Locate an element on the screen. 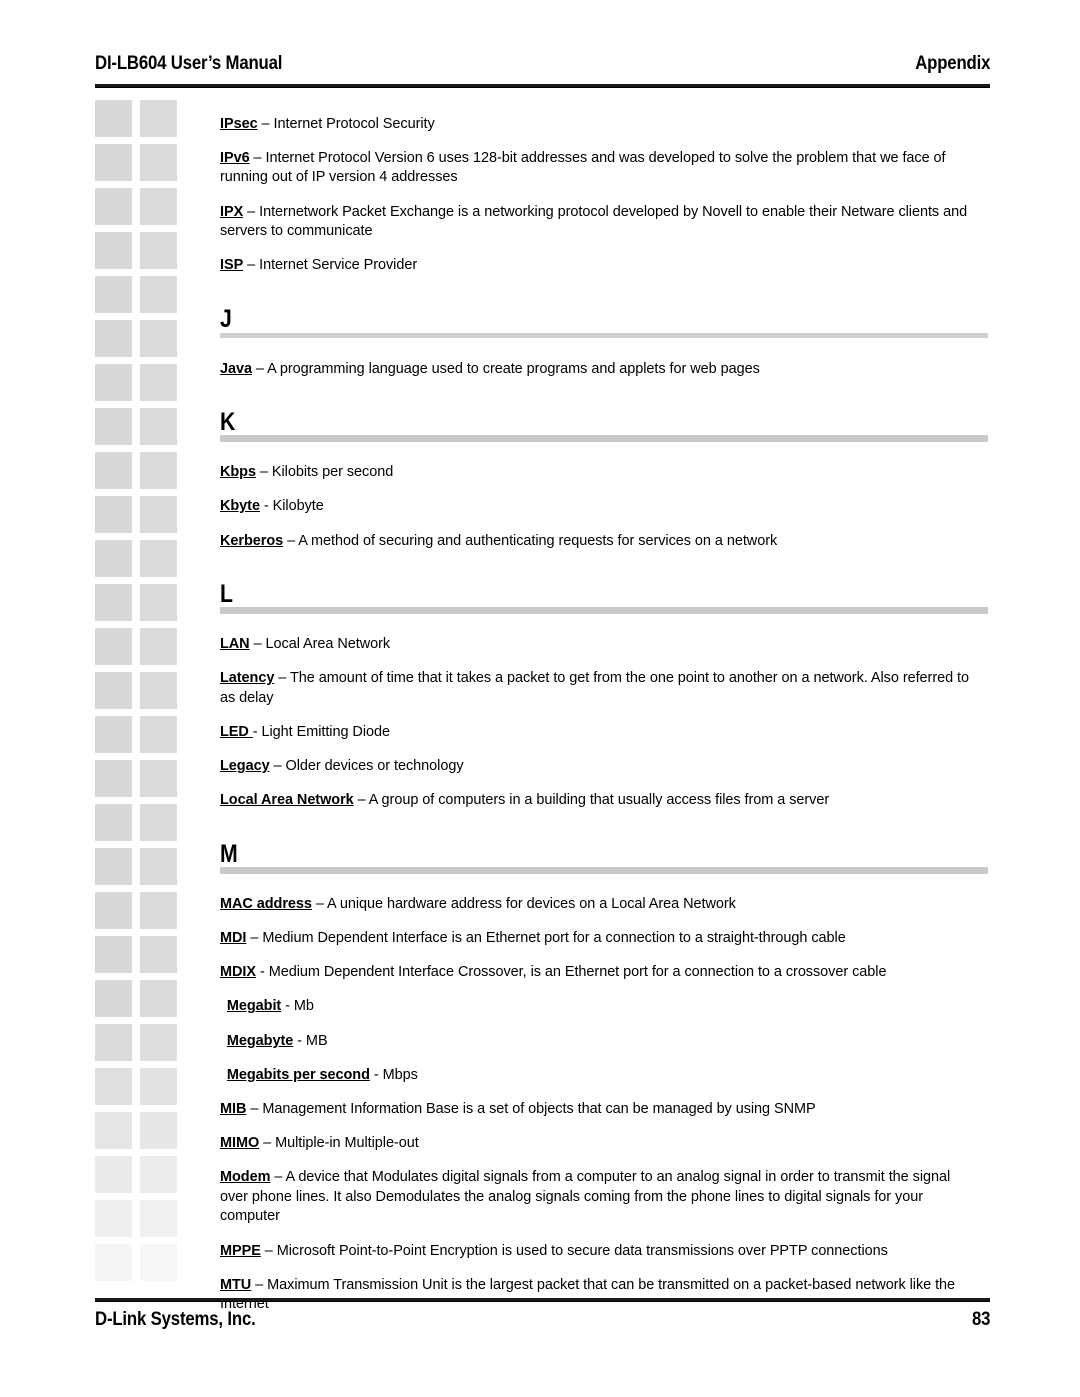 This screenshot has height=1397, width=1080. glossary-term: MIB is located at coordinates (233, 1109).